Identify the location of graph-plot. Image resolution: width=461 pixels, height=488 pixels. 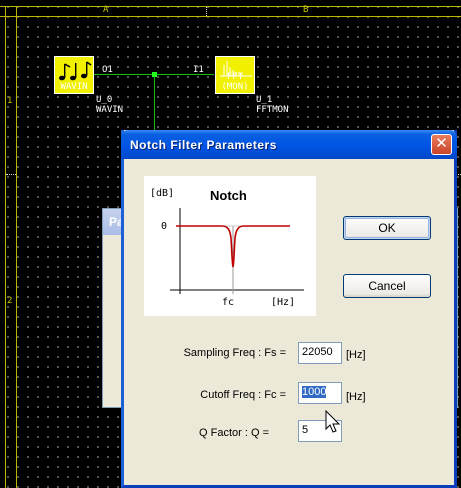
(237, 251).